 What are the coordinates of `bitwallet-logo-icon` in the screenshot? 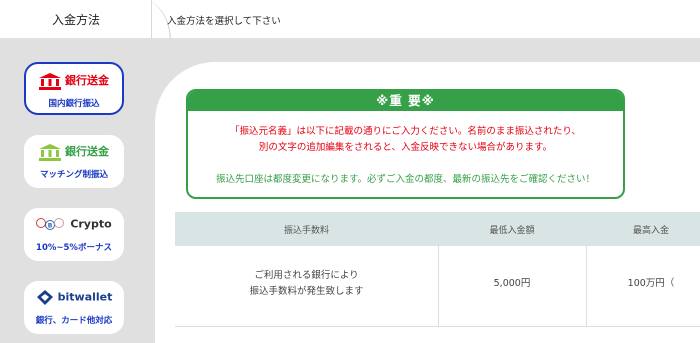 It's located at (44, 297).